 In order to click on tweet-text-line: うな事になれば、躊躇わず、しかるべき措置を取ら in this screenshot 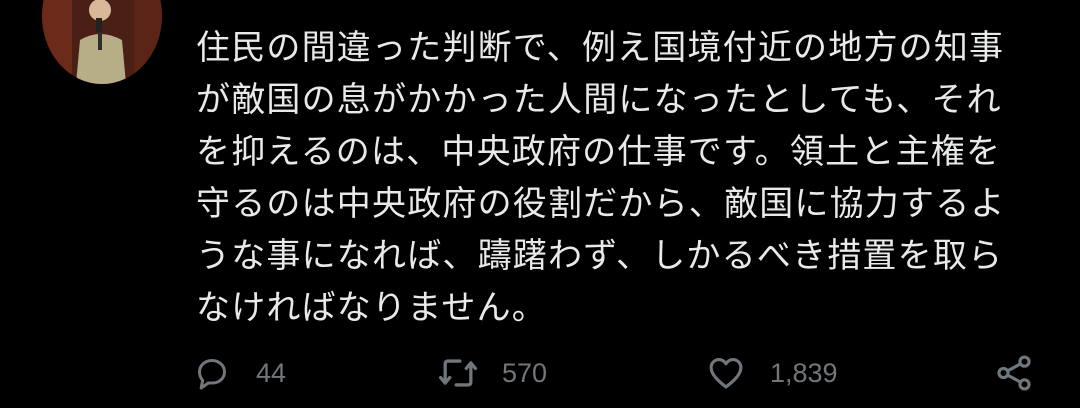, I will do `click(600, 256)`.